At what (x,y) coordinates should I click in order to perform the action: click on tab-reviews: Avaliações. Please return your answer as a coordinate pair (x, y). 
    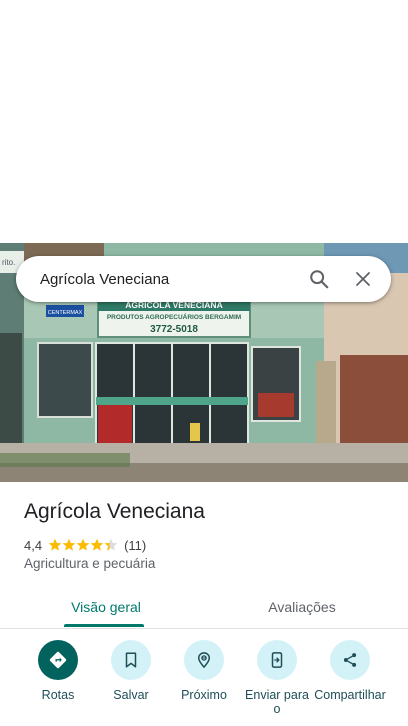
    Looking at the image, I should click on (302, 607).